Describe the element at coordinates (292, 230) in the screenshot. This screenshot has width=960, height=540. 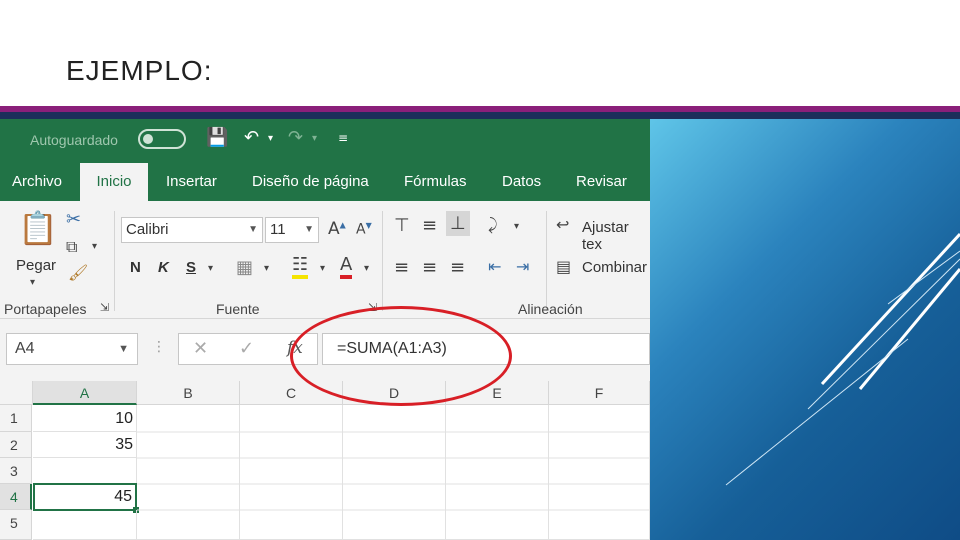
I see `font-size-select: 11 ▼` at that location.